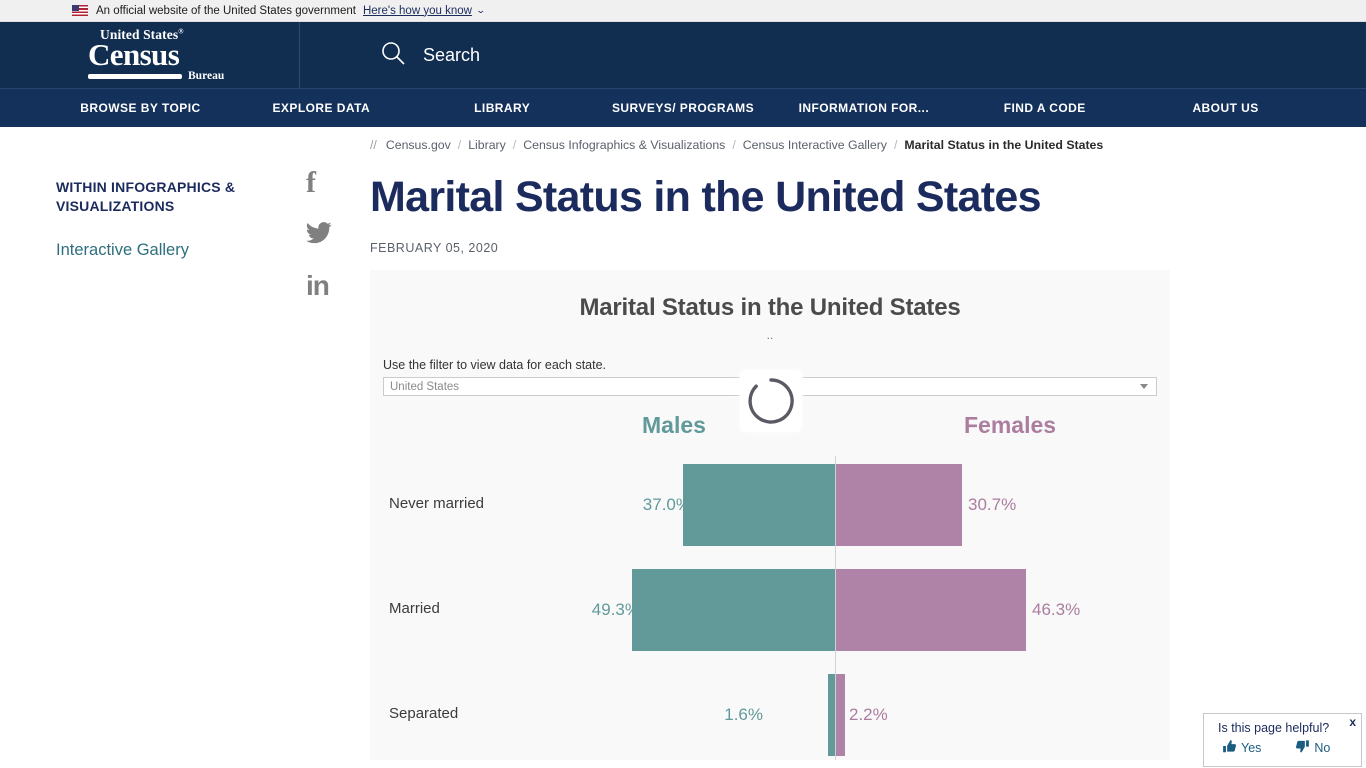 The height and width of the screenshot is (768, 1366). Describe the element at coordinates (868, 715) in the screenshot. I see `value-female: 2.2%` at that location.